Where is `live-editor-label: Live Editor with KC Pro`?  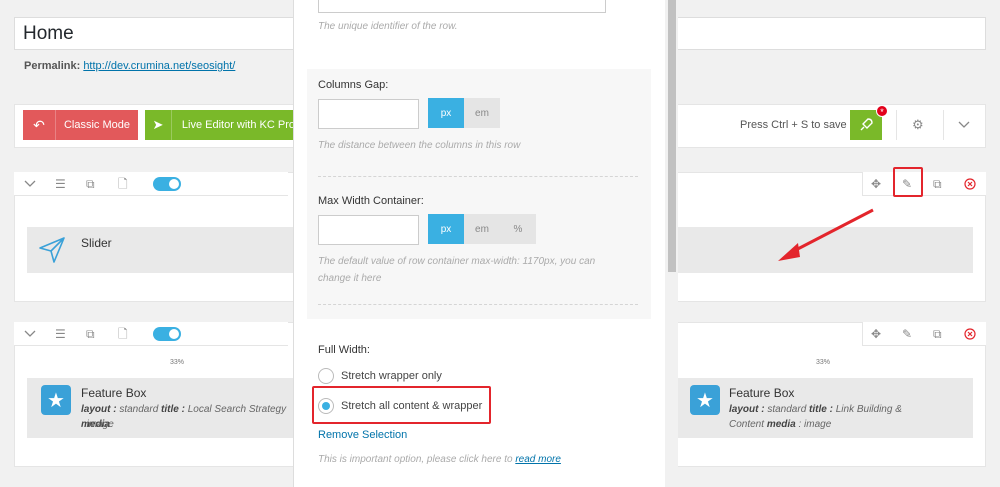 live-editor-label: Live Editor with KC Pro is located at coordinates (232, 125).